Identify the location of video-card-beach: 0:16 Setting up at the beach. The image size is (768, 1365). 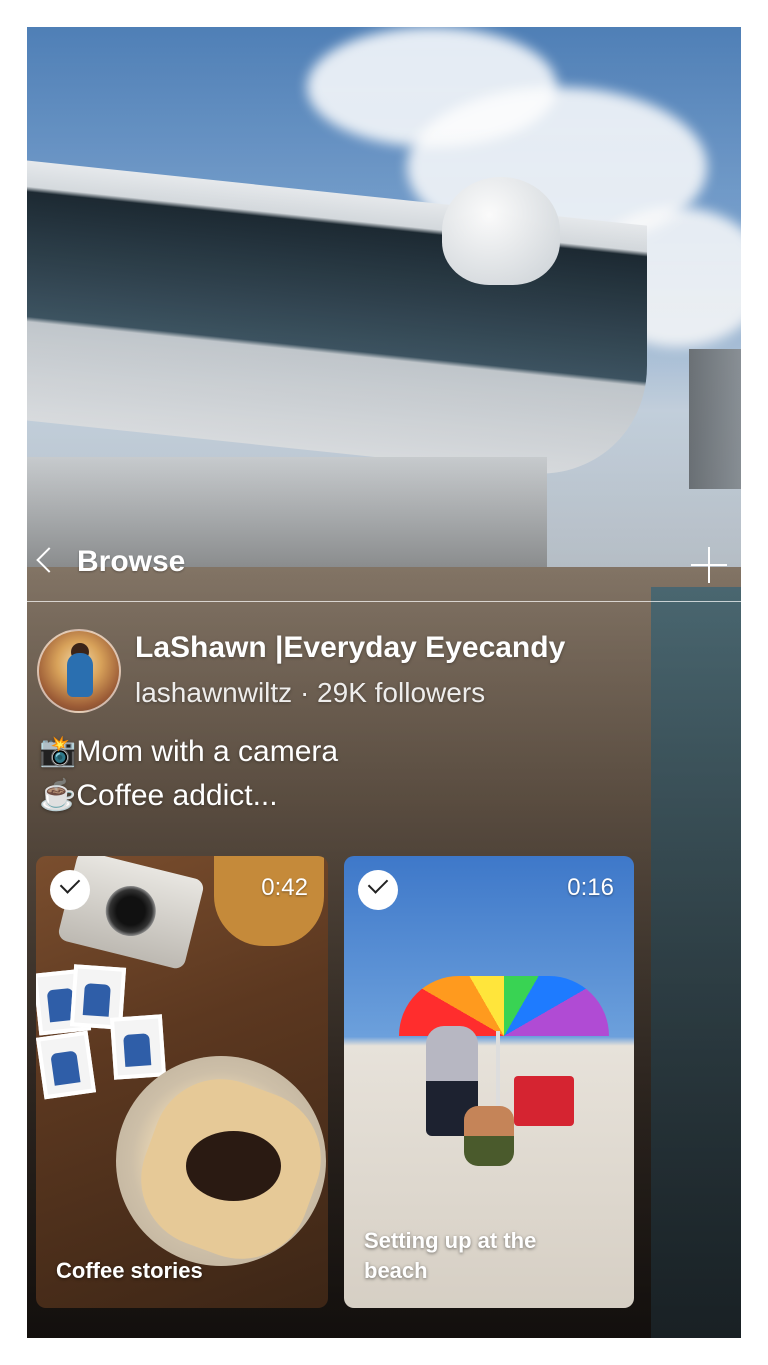
(489, 1082).